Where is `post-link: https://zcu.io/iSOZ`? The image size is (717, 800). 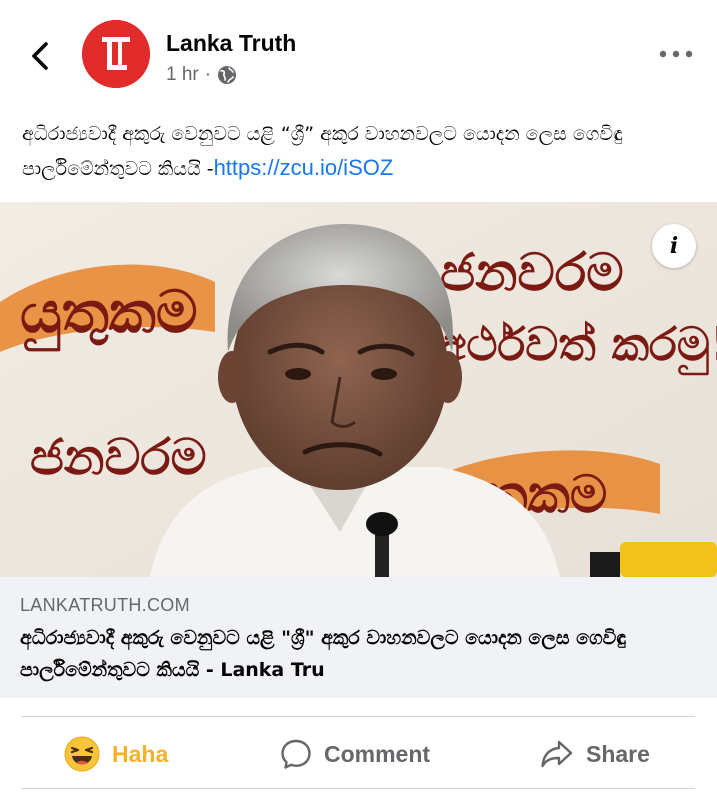 post-link: https://zcu.io/iSOZ is located at coordinates (304, 167).